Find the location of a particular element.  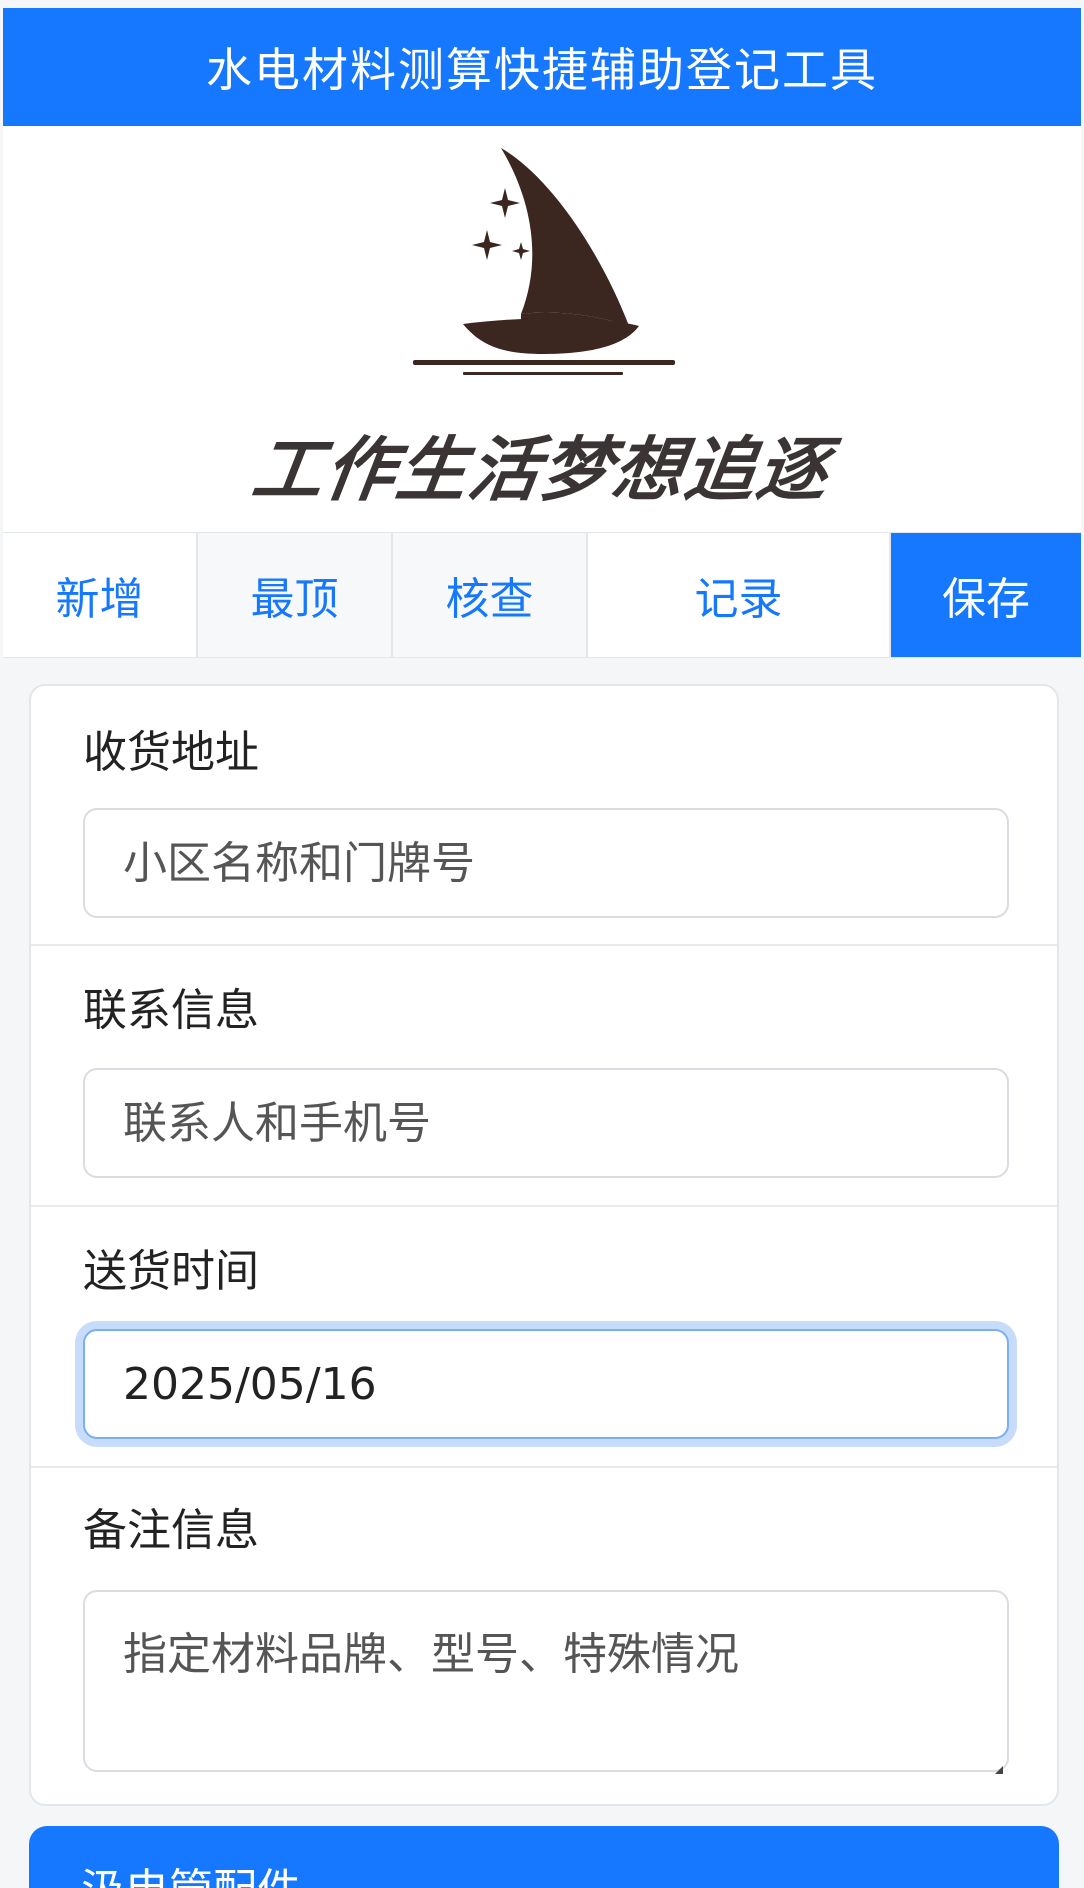

contact-label: 联系信息 is located at coordinates (171, 1010).